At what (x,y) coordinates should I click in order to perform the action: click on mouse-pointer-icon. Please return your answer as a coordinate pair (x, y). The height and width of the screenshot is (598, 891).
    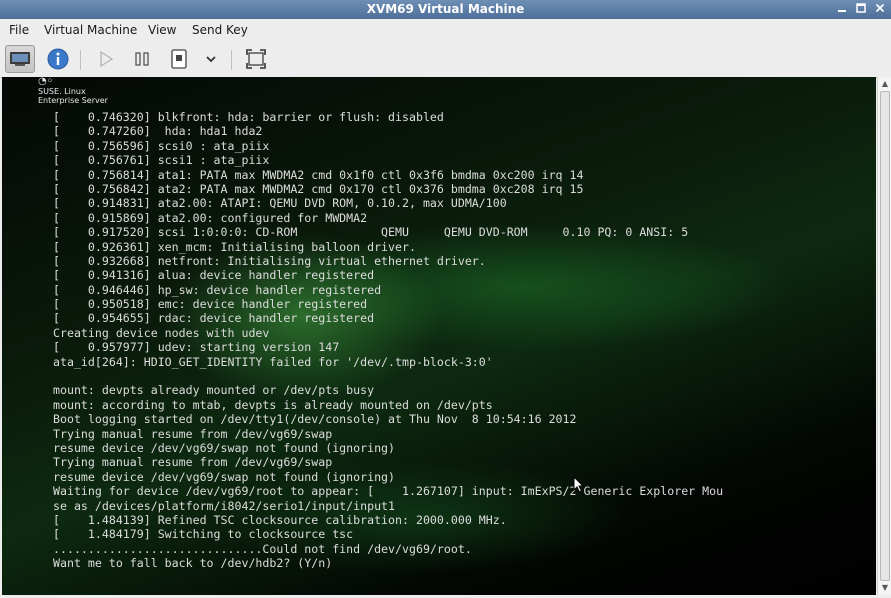
    Looking at the image, I should click on (579, 484).